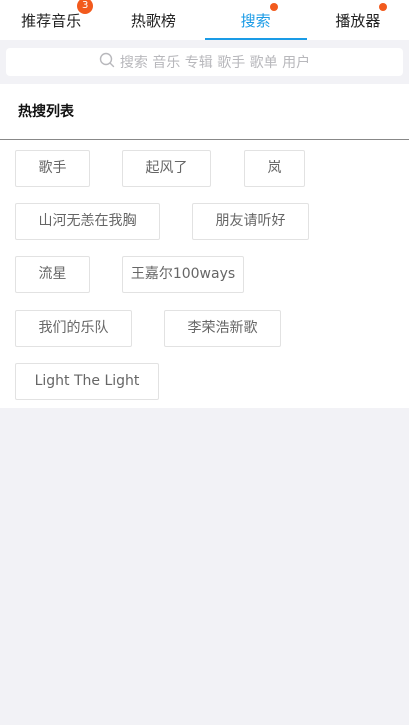  Describe the element at coordinates (52, 274) in the screenshot. I see `hot-search-tag: 流星` at that location.